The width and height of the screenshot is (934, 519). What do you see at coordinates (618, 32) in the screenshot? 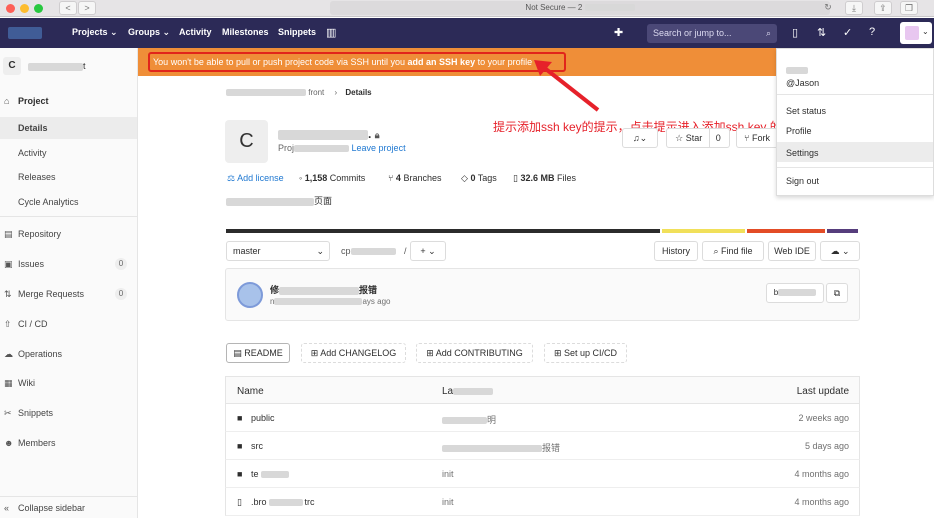
I see `new-dropdown-icon: ✚` at bounding box center [618, 32].